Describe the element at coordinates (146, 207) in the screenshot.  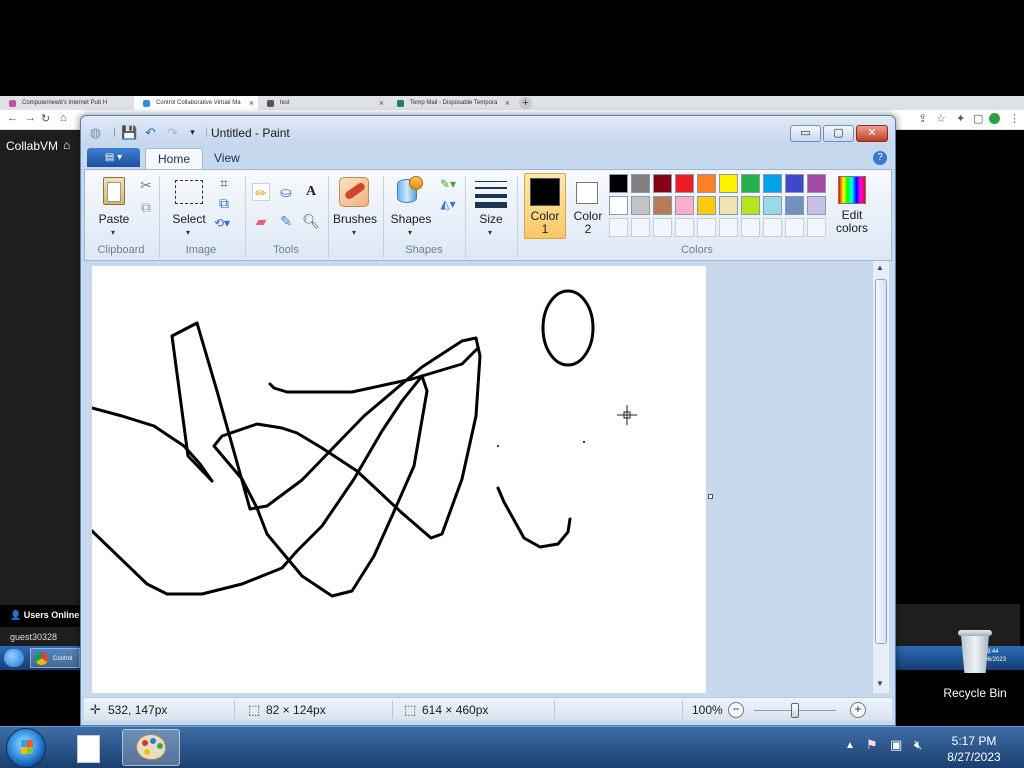
I see `copy-icon: ⧉` at that location.